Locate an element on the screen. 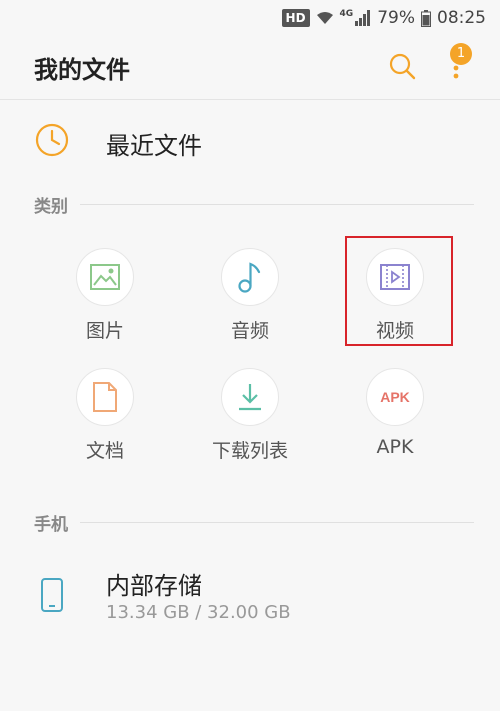 This screenshot has height=711, width=500. internal-storage-item: 内部存储 13.34 GB / 32.00 GB is located at coordinates (250, 600).